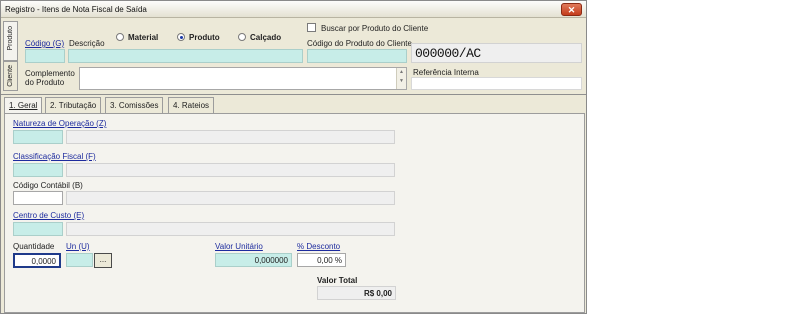 This screenshot has height=314, width=800. What do you see at coordinates (79, 260) in the screenshot?
I see `unid-input` at bounding box center [79, 260].